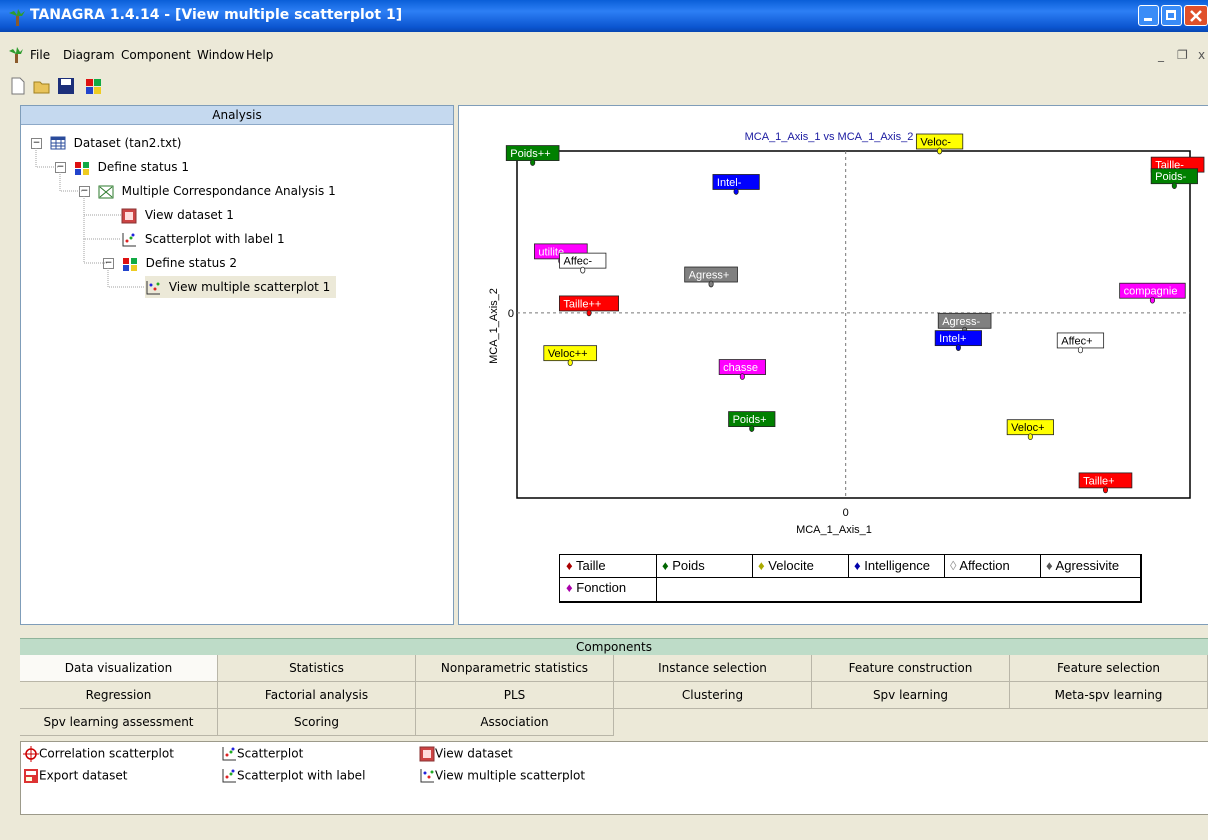 Image resolution: width=1208 pixels, height=840 pixels. What do you see at coordinates (119, 668) in the screenshot?
I see `component-tab: Data visualization` at bounding box center [119, 668].